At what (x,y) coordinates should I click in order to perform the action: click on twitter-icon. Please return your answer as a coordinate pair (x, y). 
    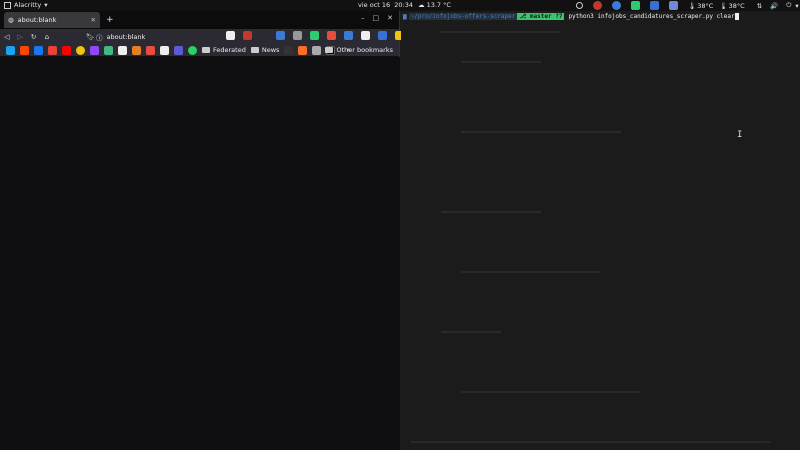
    Looking at the image, I should click on (10, 50).